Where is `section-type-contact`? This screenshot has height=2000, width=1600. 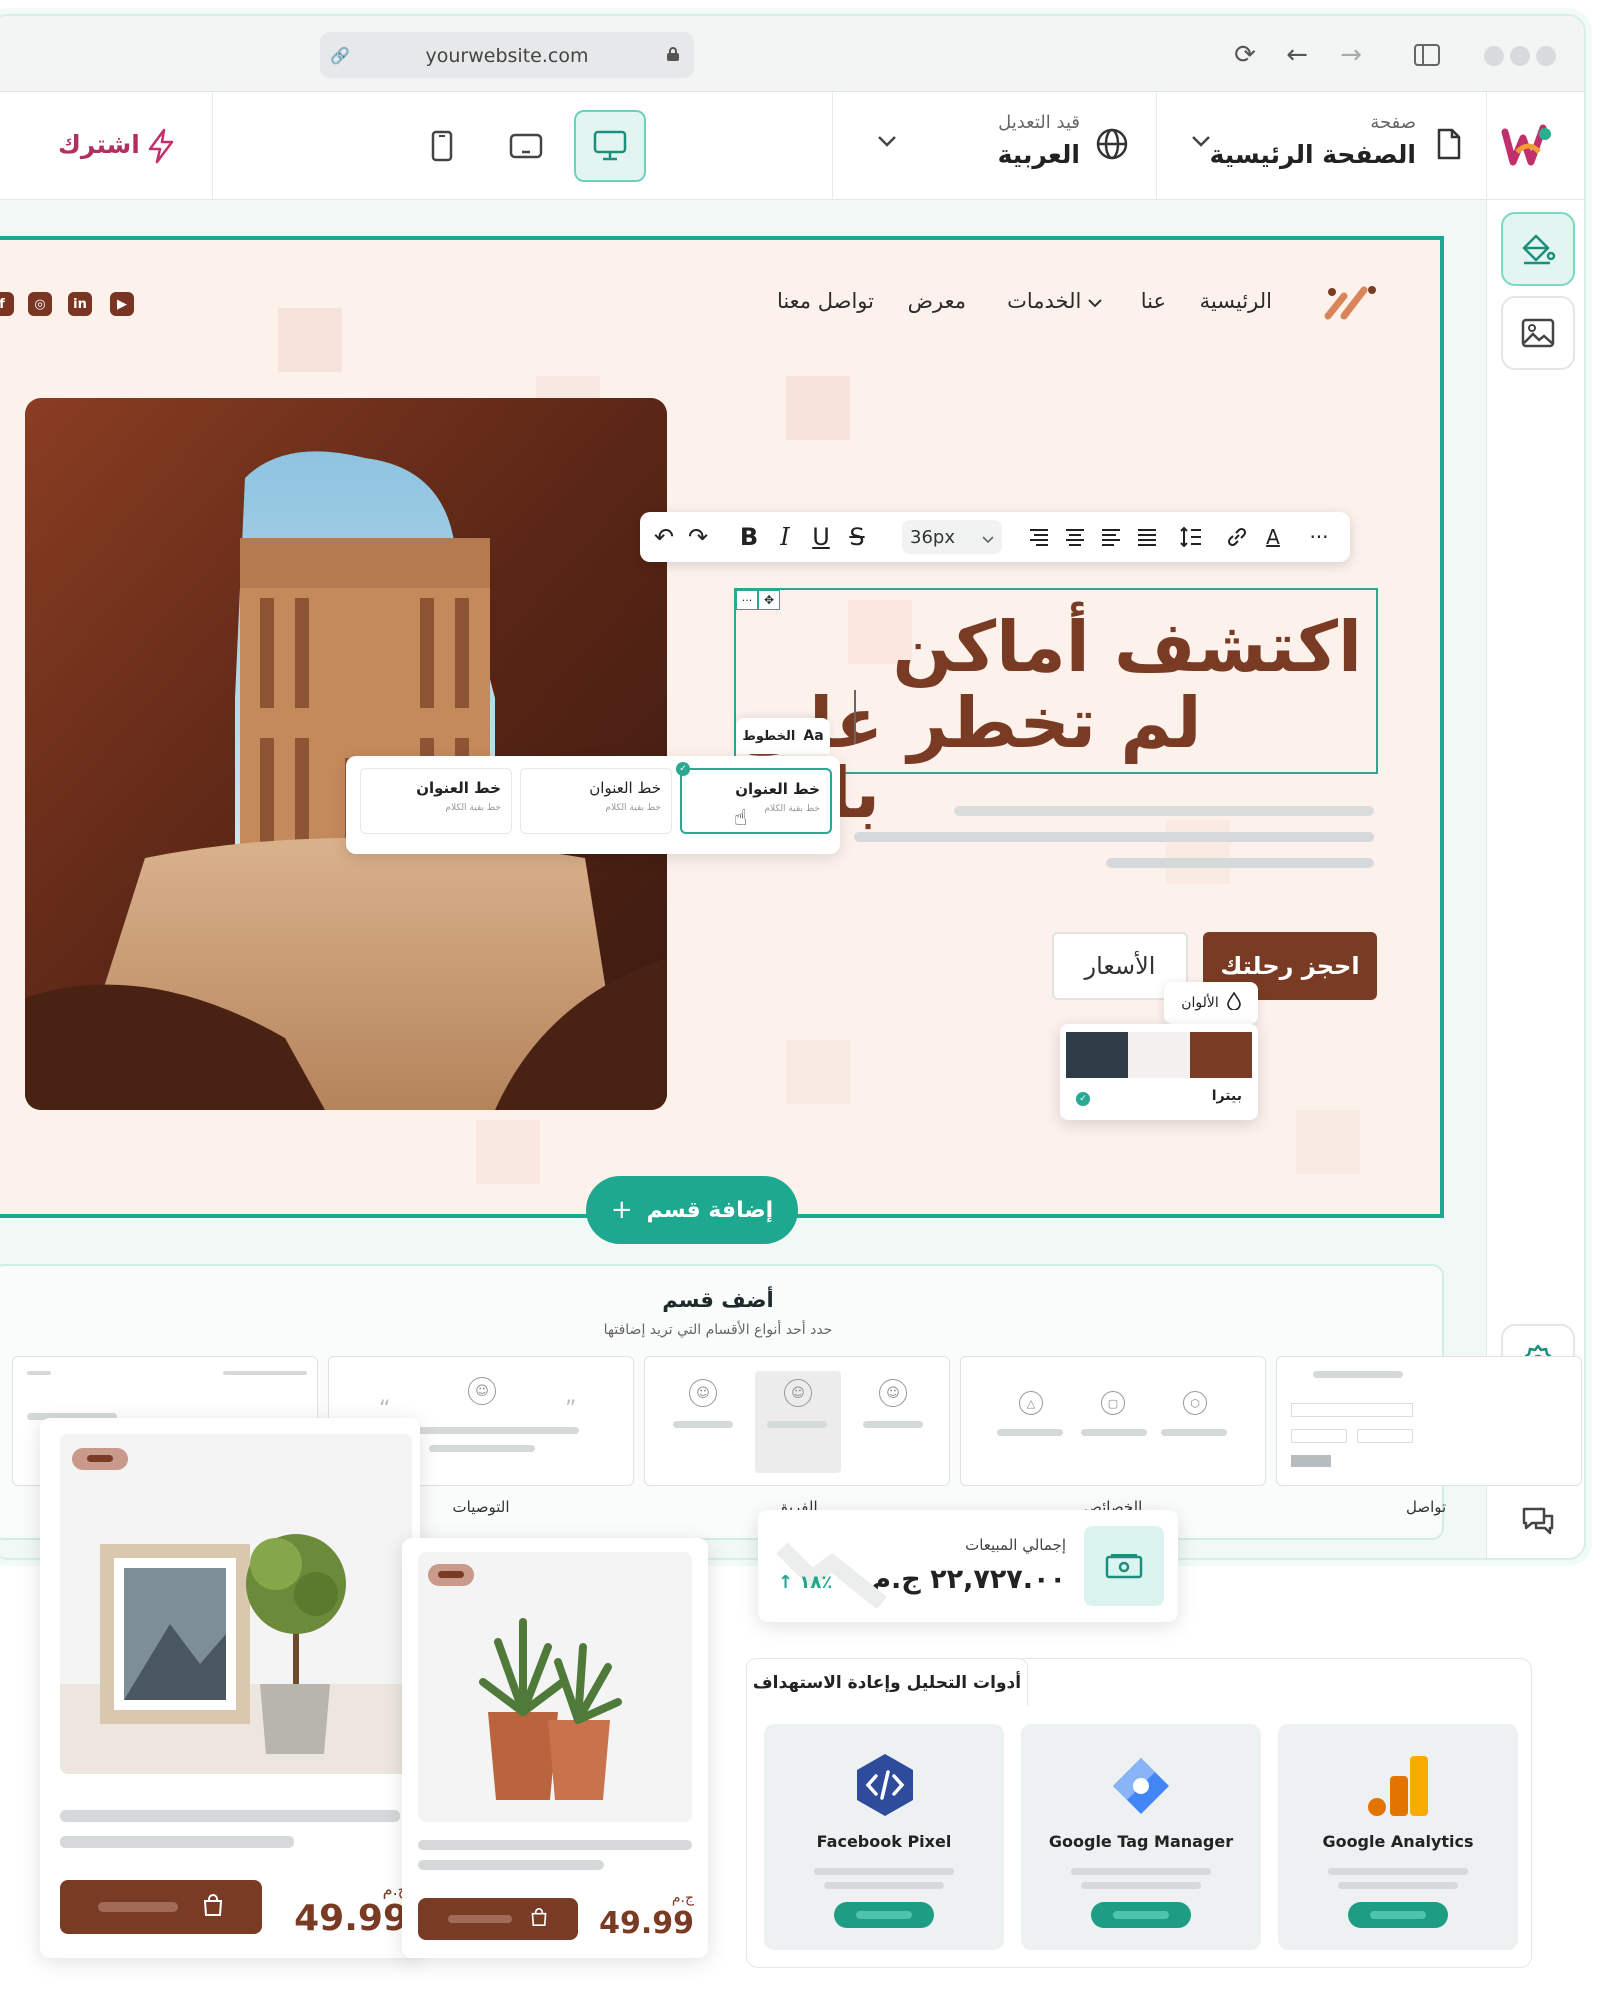 section-type-contact is located at coordinates (1429, 1421).